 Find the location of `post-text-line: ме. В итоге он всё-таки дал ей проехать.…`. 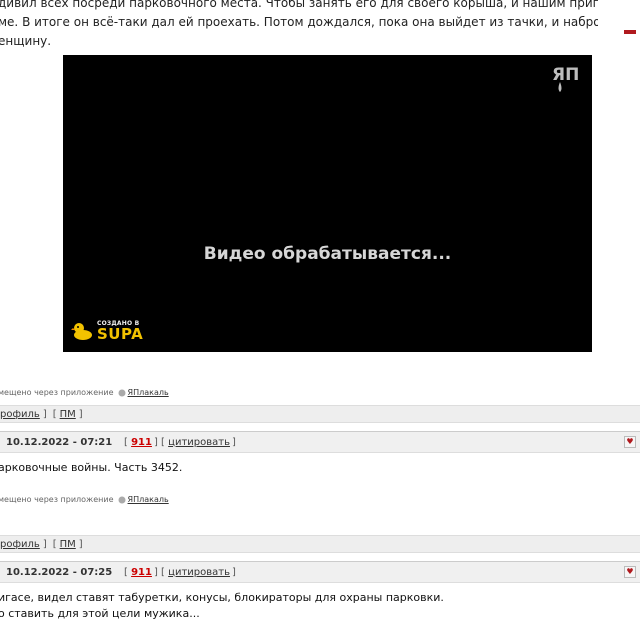

post-text-line: ме. В итоге он всё-таки дал ей проехать.… is located at coordinates (299, 22).